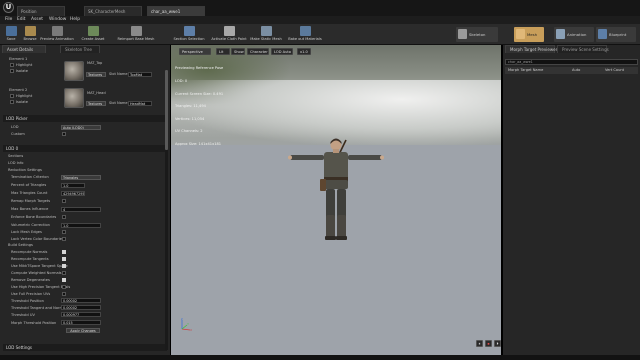 The height and width of the screenshot is (360, 640). Describe the element at coordinates (11, 31) in the screenshot. I see `save-icon` at that location.